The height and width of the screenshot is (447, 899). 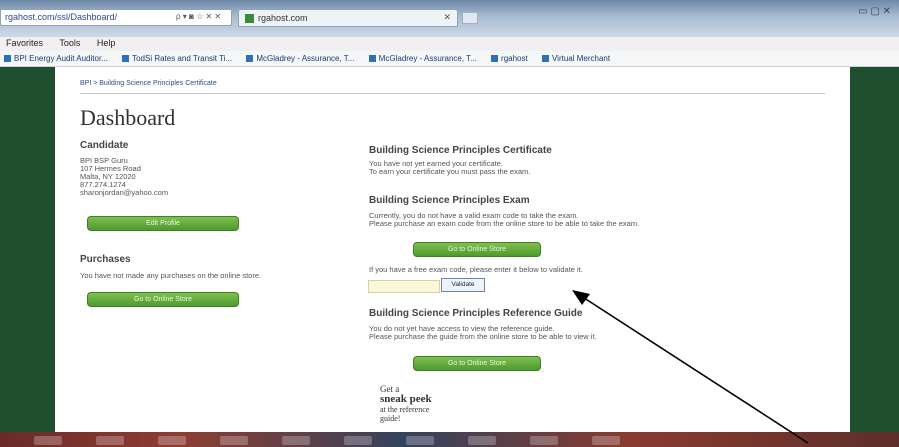 I want to click on sneak-peek-line3: at the reference, so click(x=405, y=409).